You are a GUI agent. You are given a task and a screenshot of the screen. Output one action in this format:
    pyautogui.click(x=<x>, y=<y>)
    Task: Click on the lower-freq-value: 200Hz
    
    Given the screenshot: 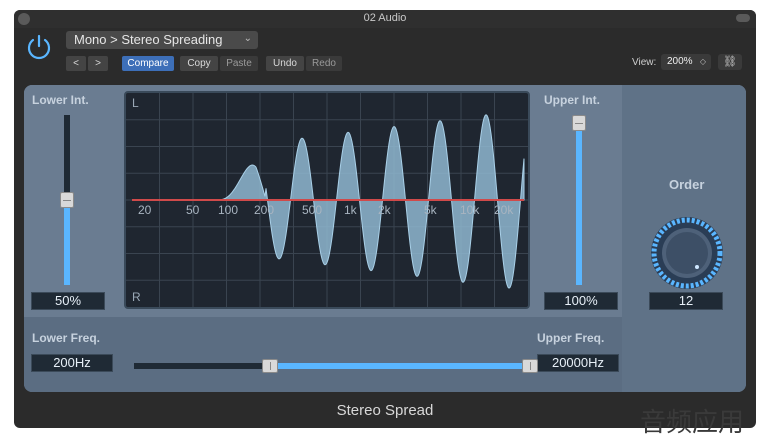 What is the action you would take?
    pyautogui.click(x=72, y=363)
    